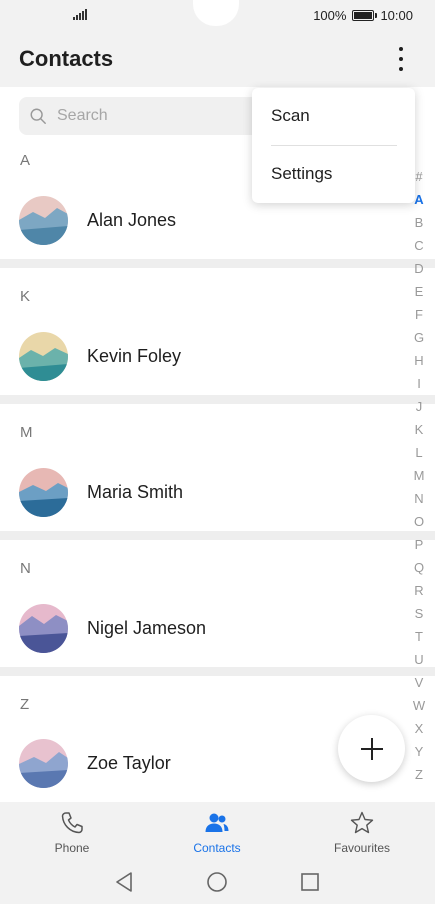 This screenshot has width=435, height=904. I want to click on search-input: Search, so click(144, 116).